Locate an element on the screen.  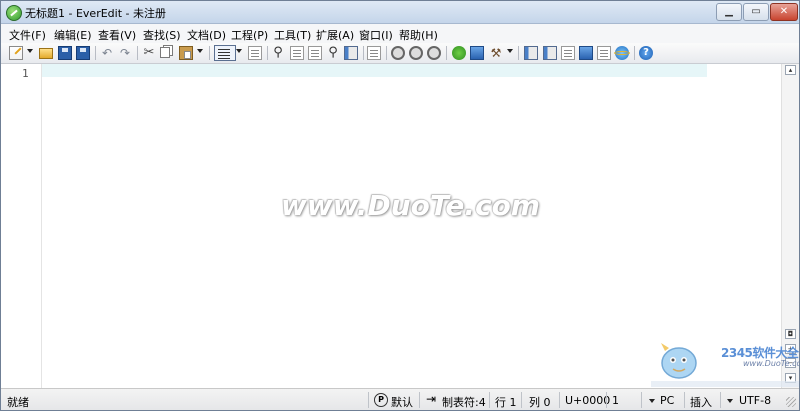
find-in-files-icon: ⚲ is located at coordinates (333, 53).